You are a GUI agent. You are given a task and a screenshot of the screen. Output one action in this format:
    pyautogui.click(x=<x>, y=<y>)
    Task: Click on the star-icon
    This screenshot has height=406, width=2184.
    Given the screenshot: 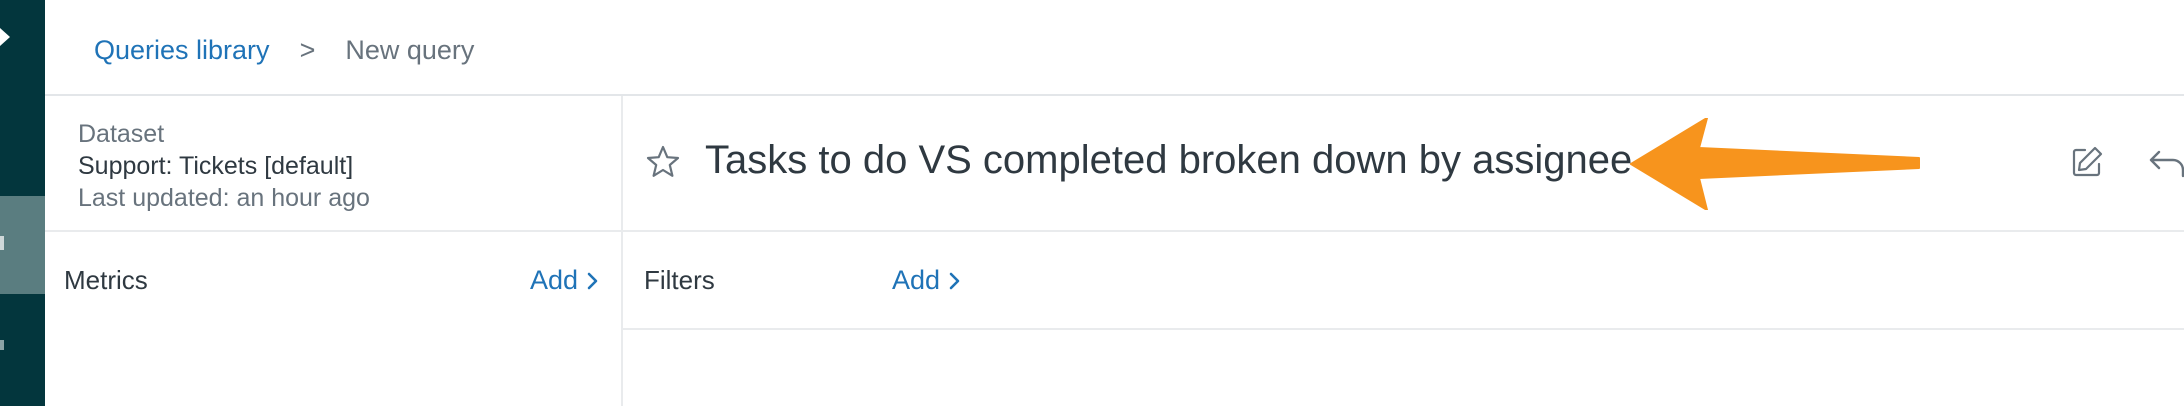 What is the action you would take?
    pyautogui.click(x=663, y=162)
    